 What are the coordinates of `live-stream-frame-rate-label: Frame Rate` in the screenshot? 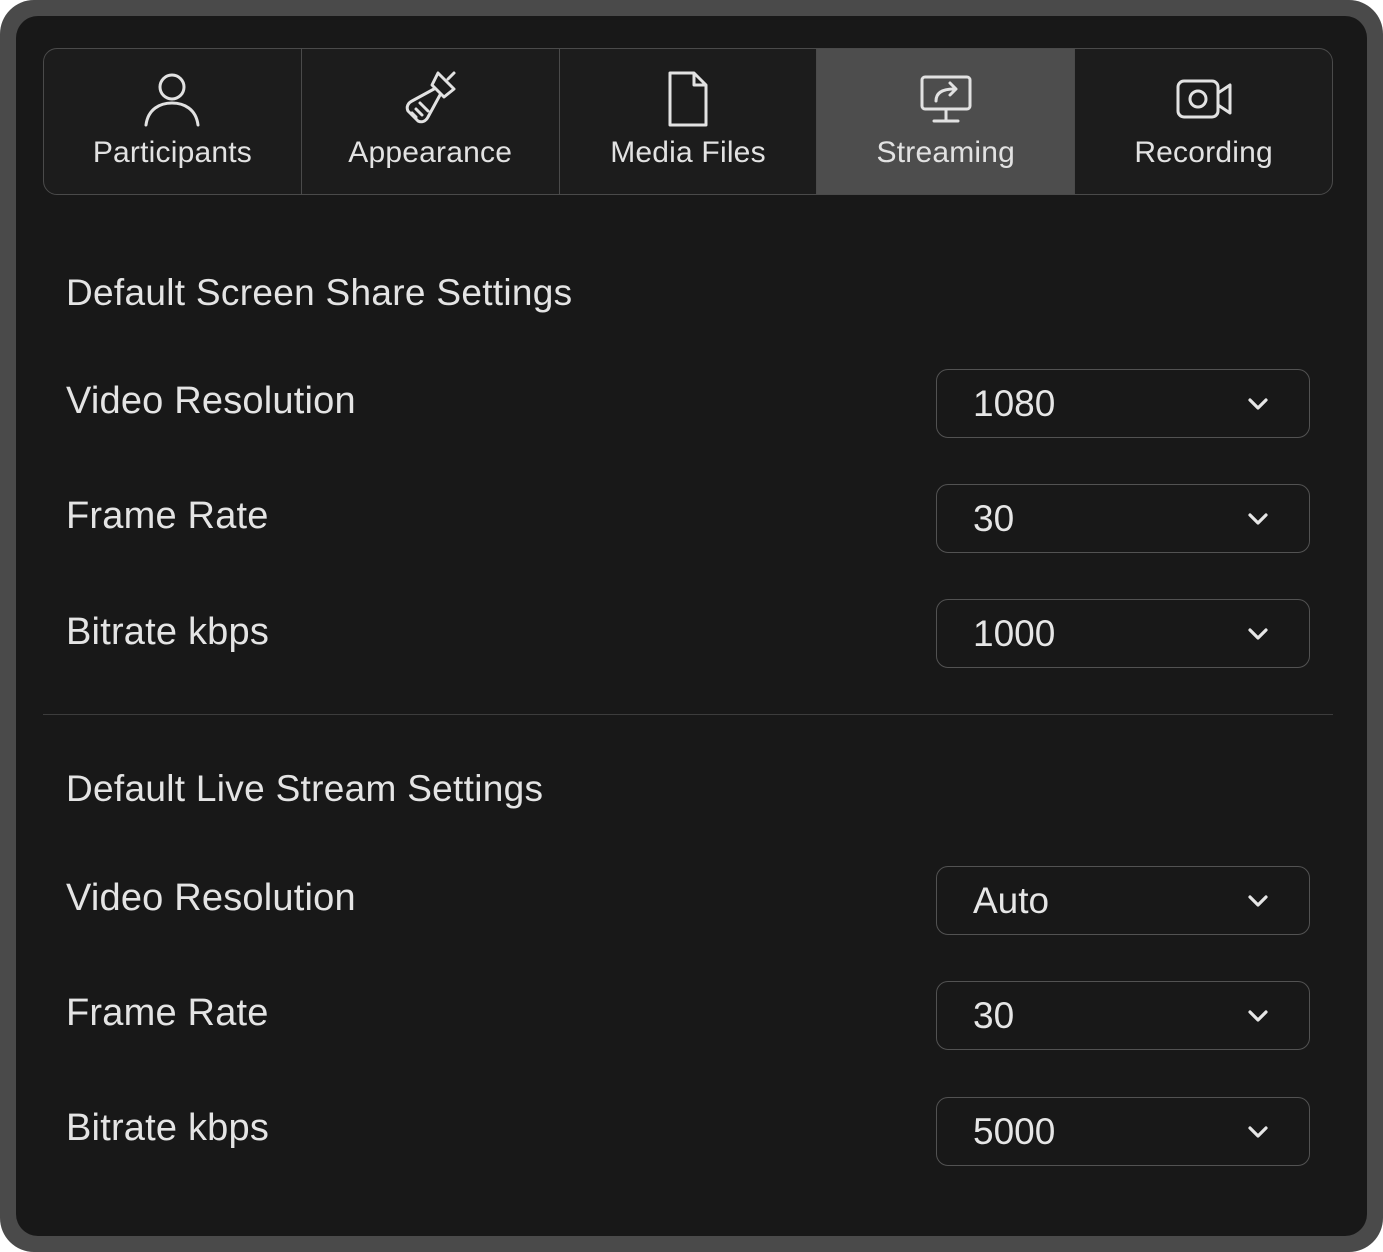 It's located at (167, 1013).